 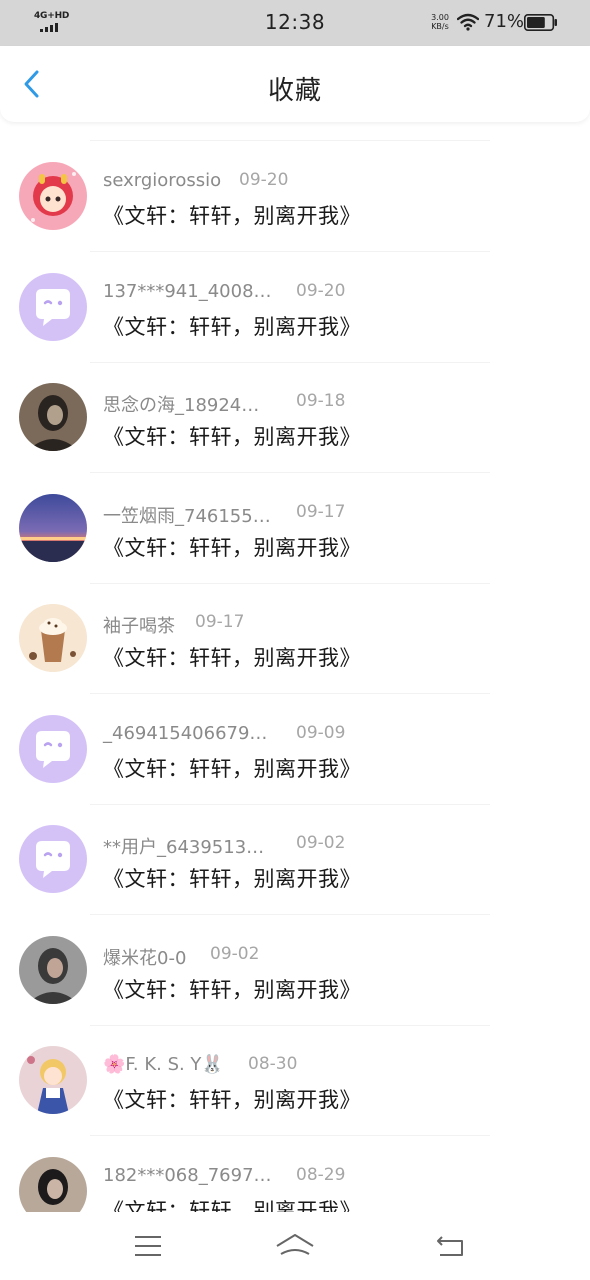 I want to click on item-meta: 思念の海_18924… 09-18, so click(x=224, y=403).